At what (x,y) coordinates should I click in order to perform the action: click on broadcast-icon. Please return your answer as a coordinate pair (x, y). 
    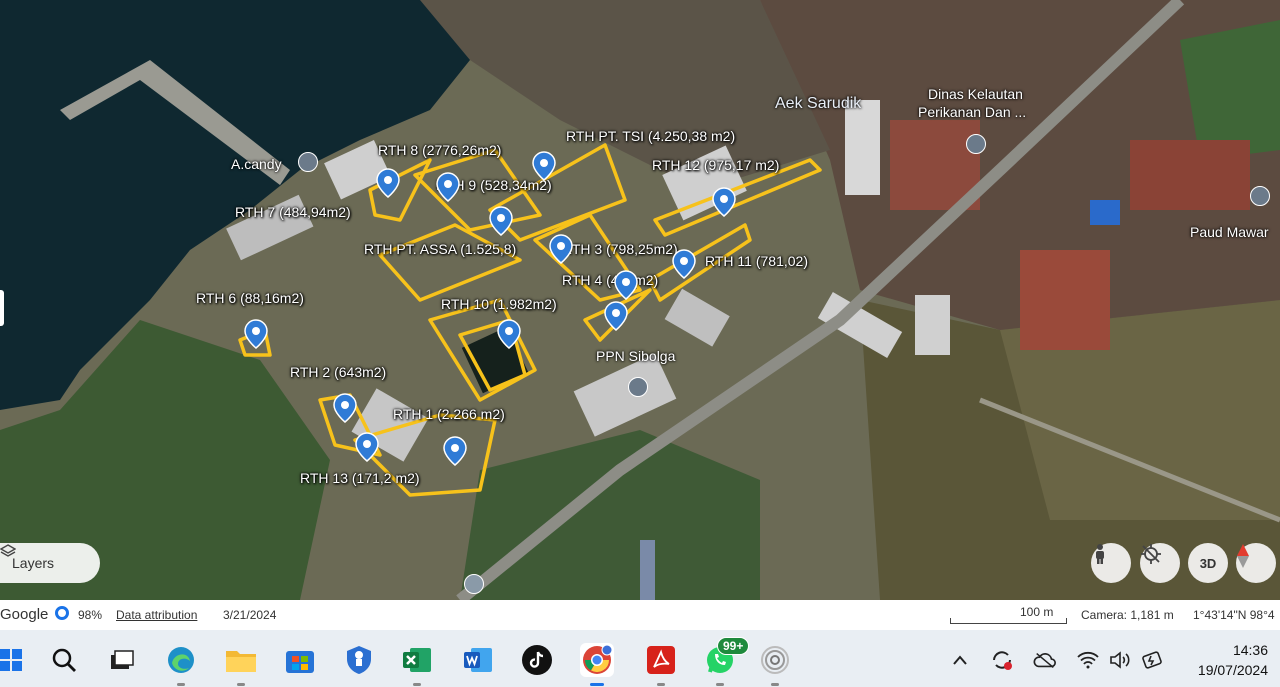
    Looking at the image, I should click on (775, 660).